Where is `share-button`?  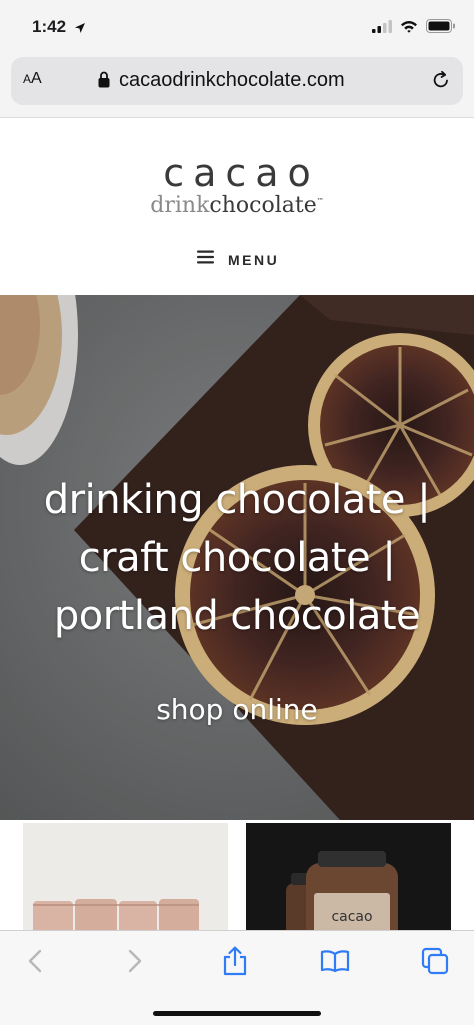
share-button is located at coordinates (235, 963).